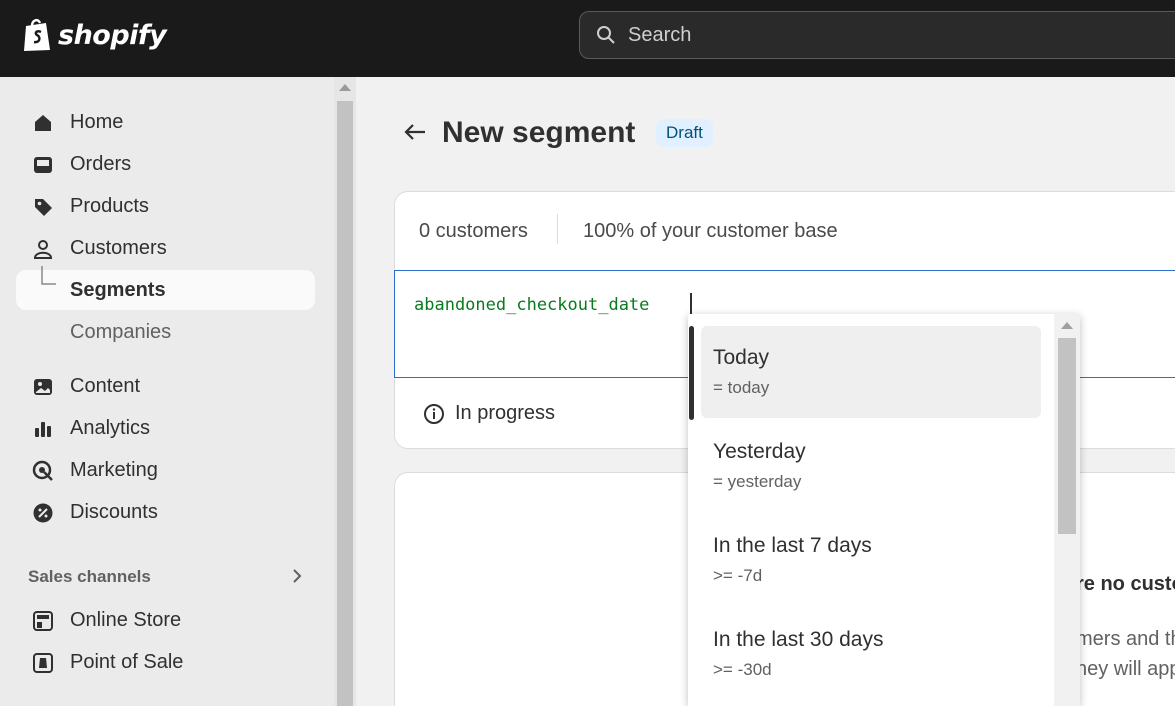 The width and height of the screenshot is (1175, 706). I want to click on empty-state-title: re no custo, so click(1125, 584).